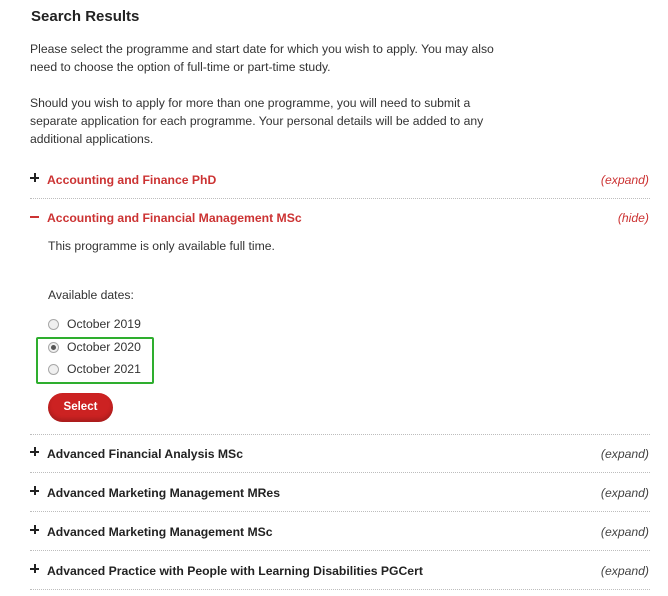 This screenshot has height=596, width=668. Describe the element at coordinates (80, 407) in the screenshot. I see `select-button: Select` at that location.